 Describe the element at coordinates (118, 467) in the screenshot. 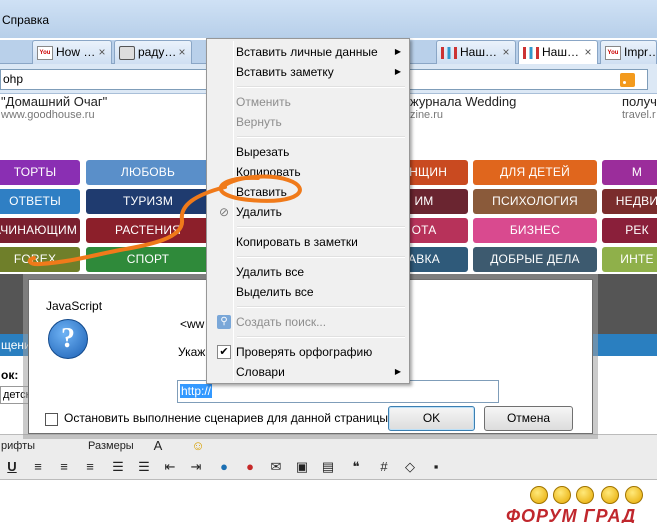

I see `numbered-list-icon: ☰` at that location.